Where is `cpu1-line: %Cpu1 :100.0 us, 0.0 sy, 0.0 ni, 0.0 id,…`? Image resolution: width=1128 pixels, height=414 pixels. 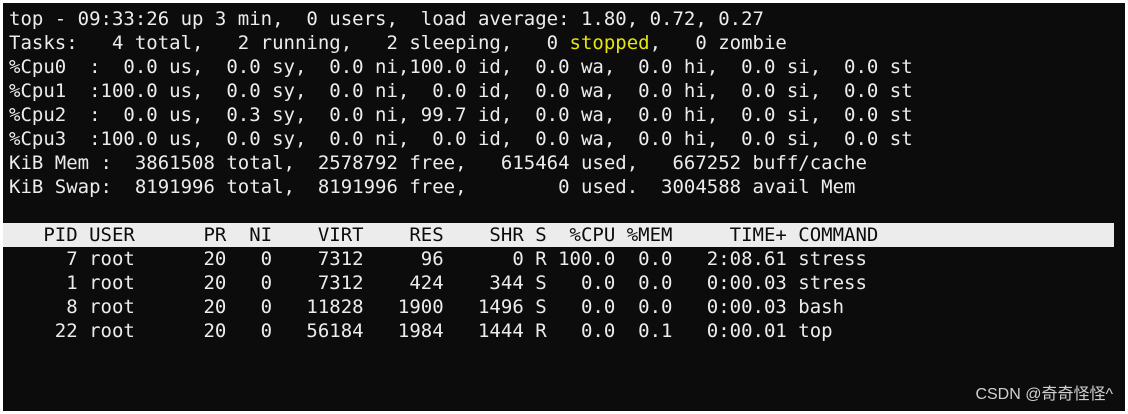
cpu1-line: %Cpu1 :100.0 us, 0.0 sy, 0.0 ni, 0.0 id,… is located at coordinates (461, 91).